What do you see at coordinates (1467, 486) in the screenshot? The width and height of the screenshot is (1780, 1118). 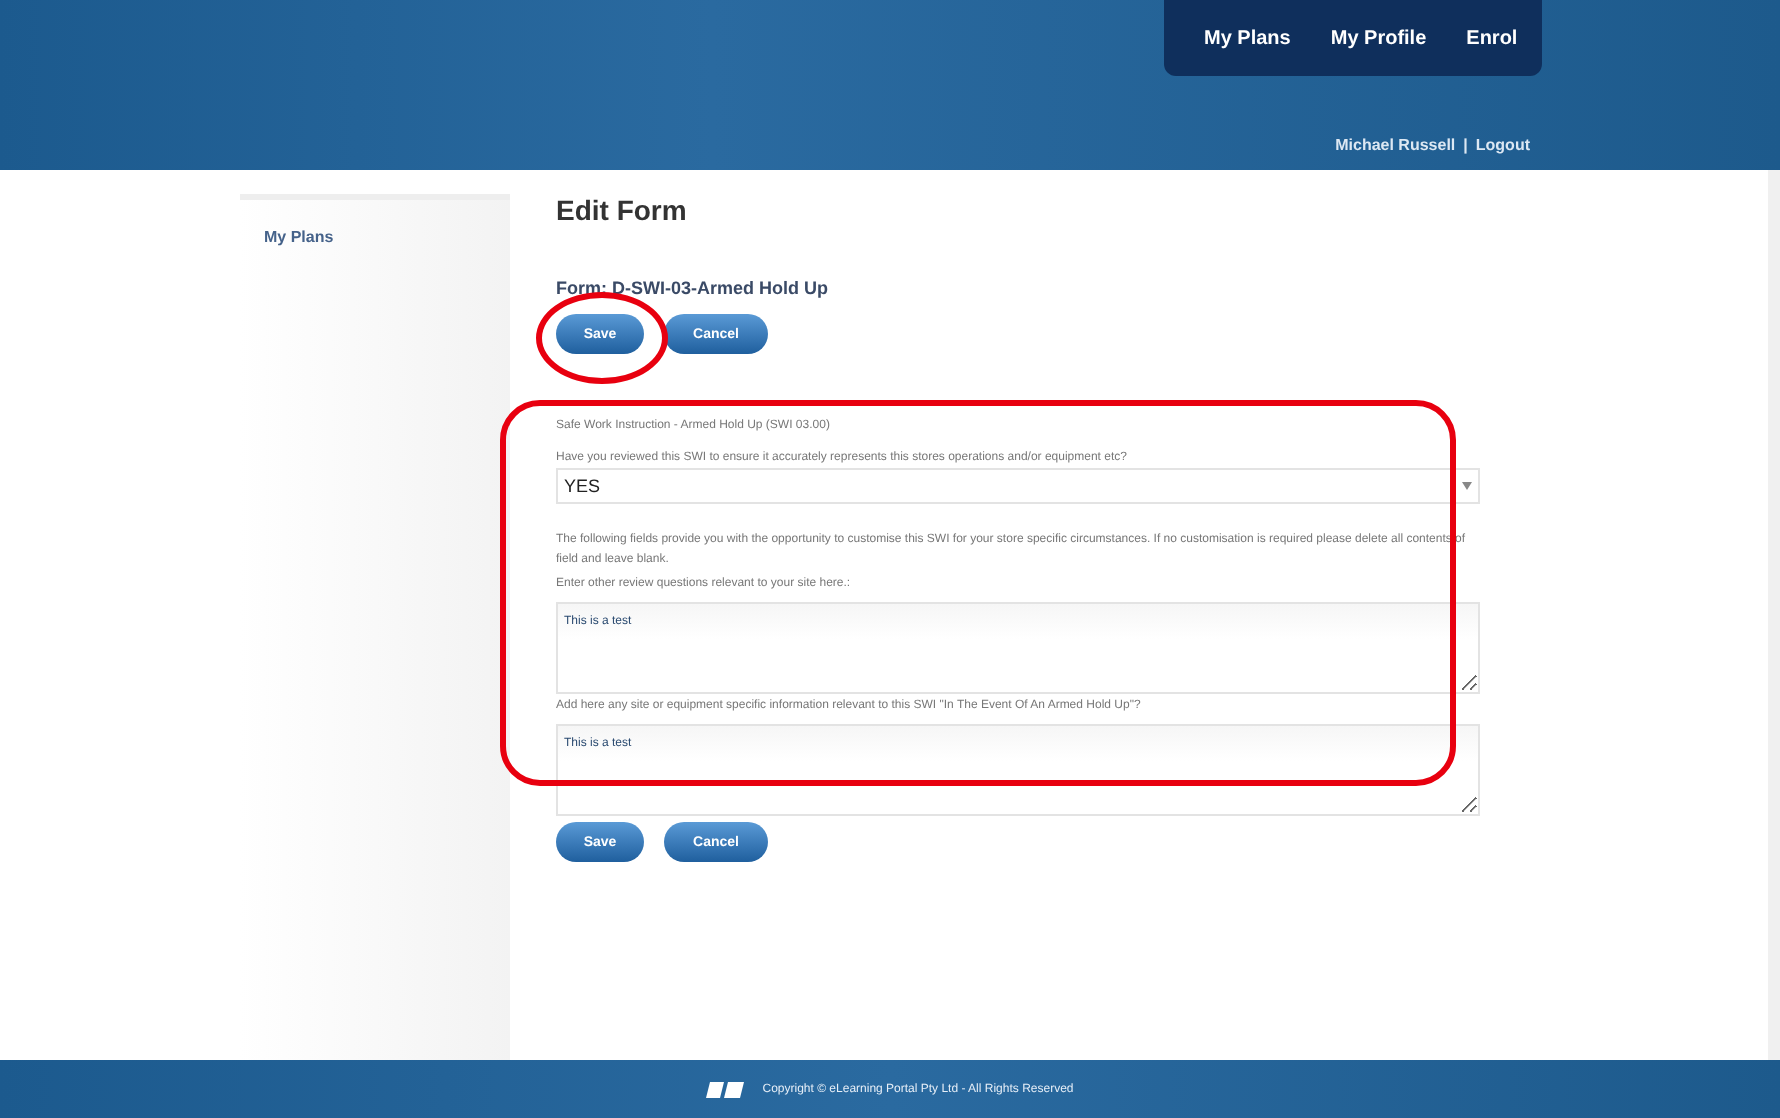 I see `caret-icon` at bounding box center [1467, 486].